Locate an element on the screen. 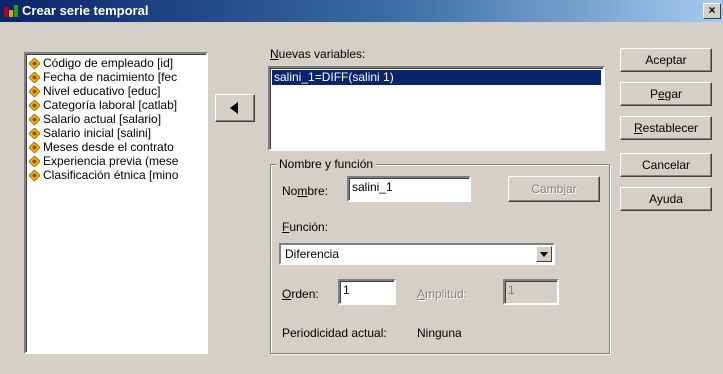  variable-item-label: Código de empleado [id] is located at coordinates (108, 63).